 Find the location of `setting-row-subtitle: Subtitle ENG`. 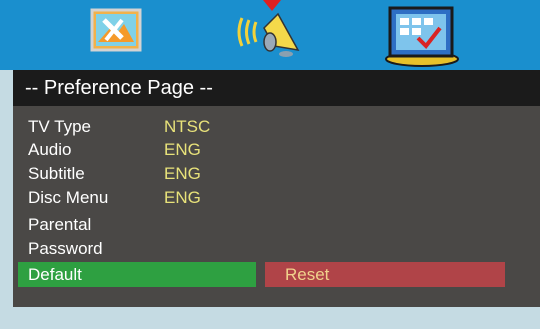

setting-row-subtitle: Subtitle ENG is located at coordinates (276, 174).